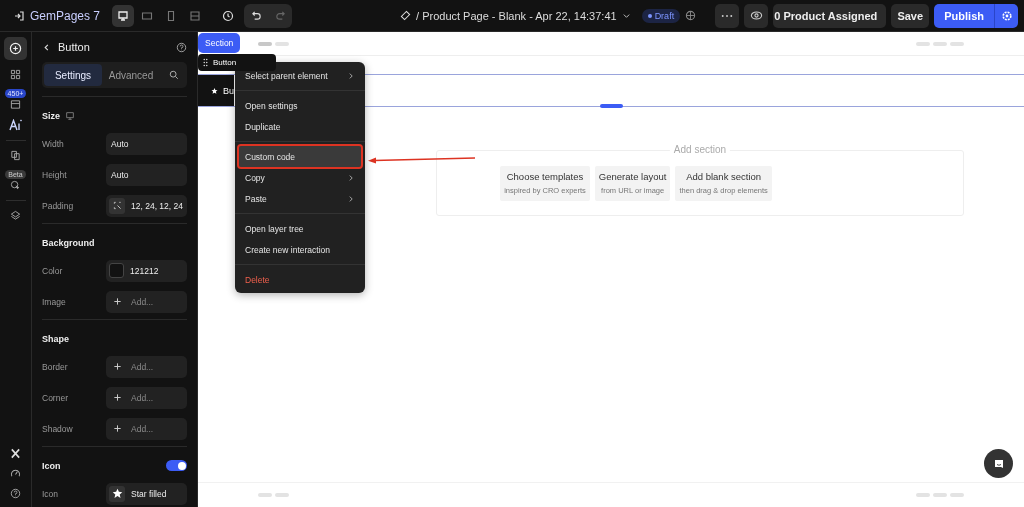 This screenshot has width=1024, height=507. Describe the element at coordinates (661, 15) in the screenshot. I see `status-badge: Draft` at that location.